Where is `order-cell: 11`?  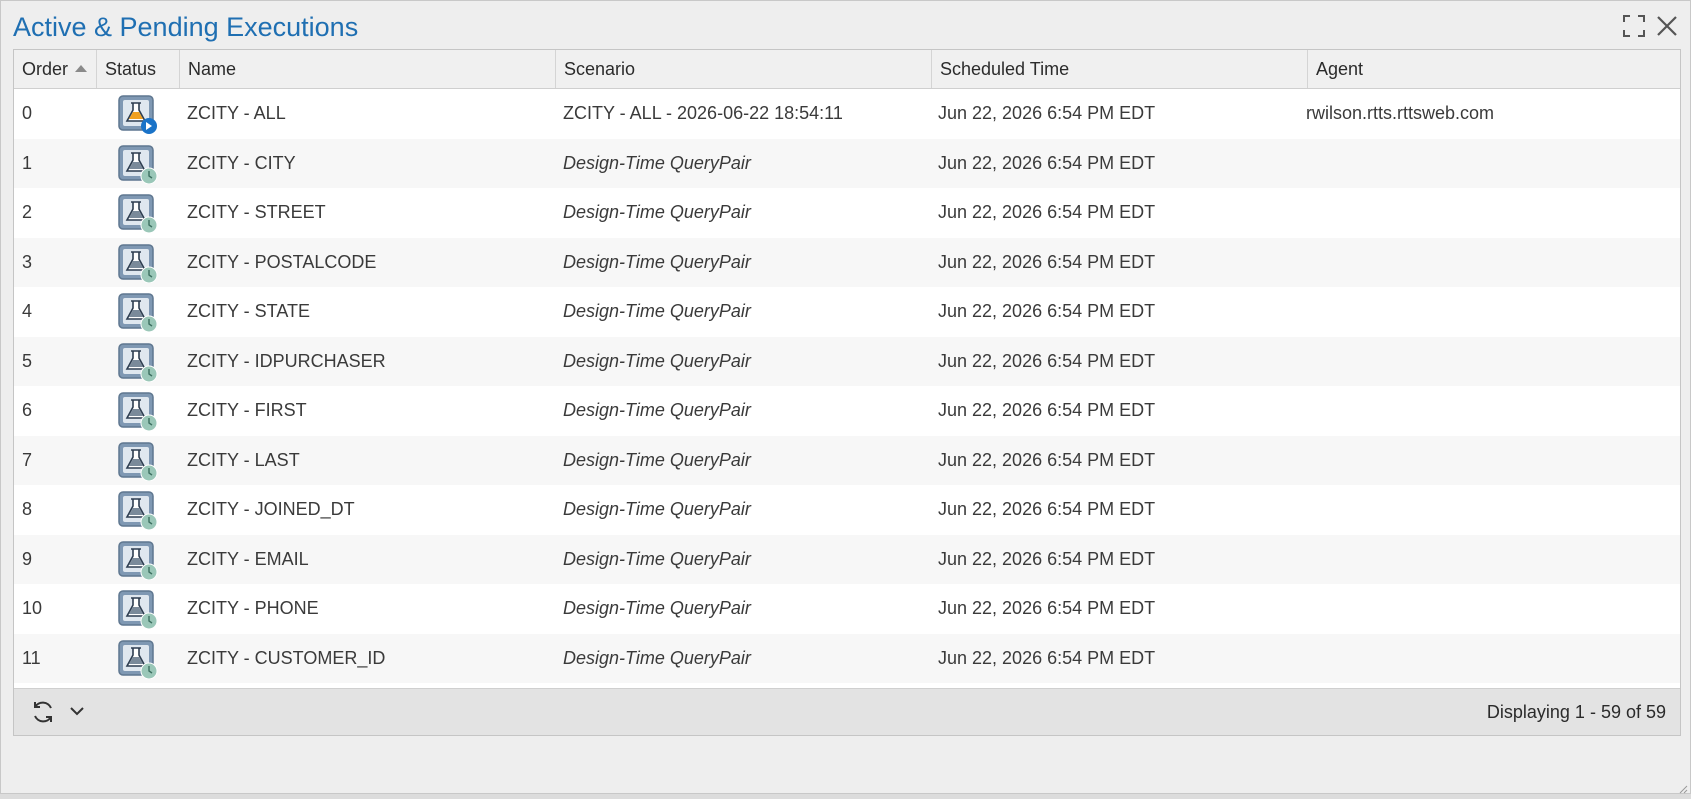
order-cell: 11 is located at coordinates (31, 657).